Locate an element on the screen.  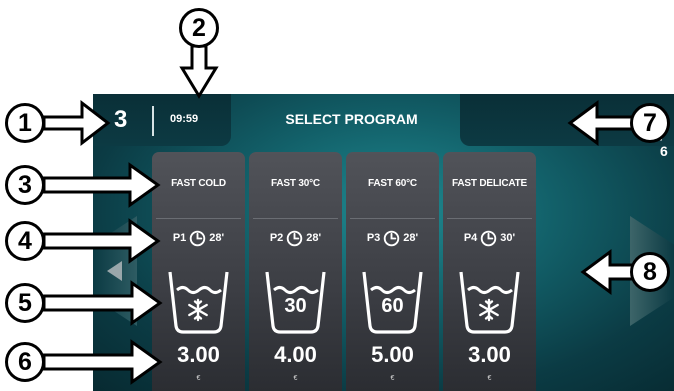
program-code: P2 is located at coordinates (276, 238).